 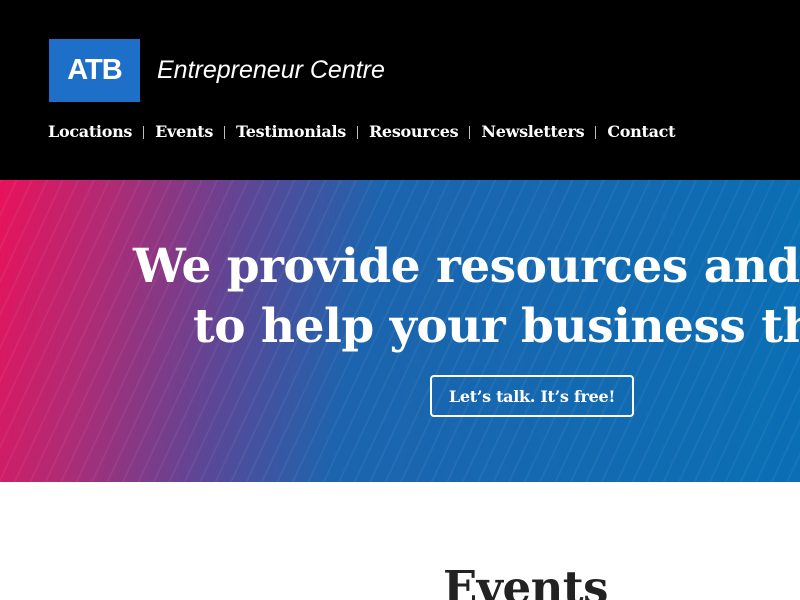 I want to click on atb-logo: ATB, so click(x=94, y=70).